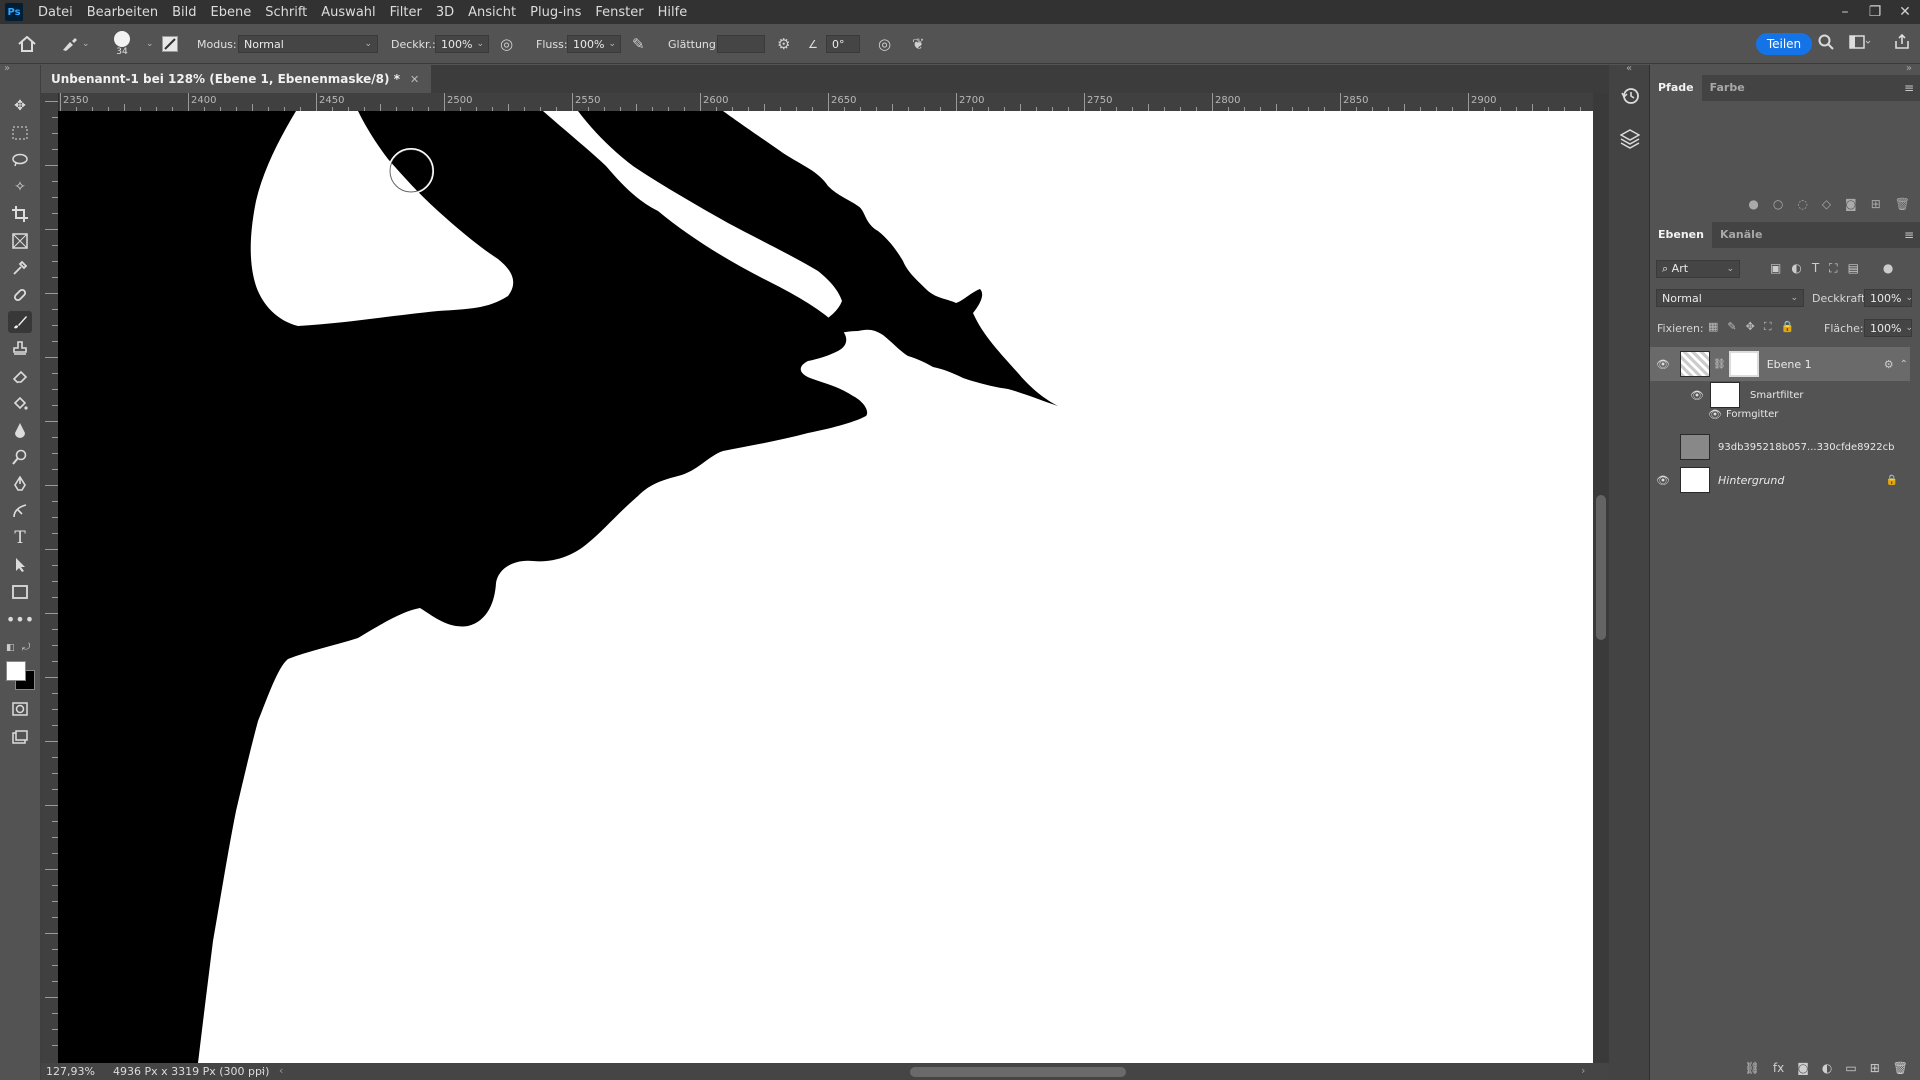 The width and height of the screenshot is (1920, 1080). What do you see at coordinates (1833, 268) in the screenshot?
I see `filter-shape-icon: ⛶` at bounding box center [1833, 268].